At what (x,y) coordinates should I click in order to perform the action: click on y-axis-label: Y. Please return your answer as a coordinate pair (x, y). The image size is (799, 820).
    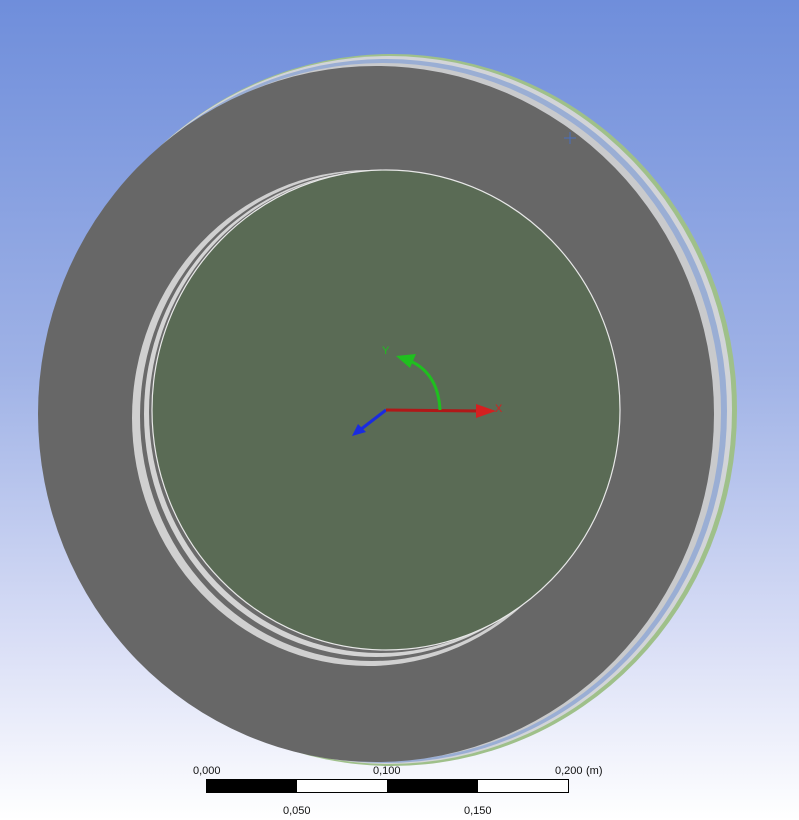
    Looking at the image, I should click on (386, 351).